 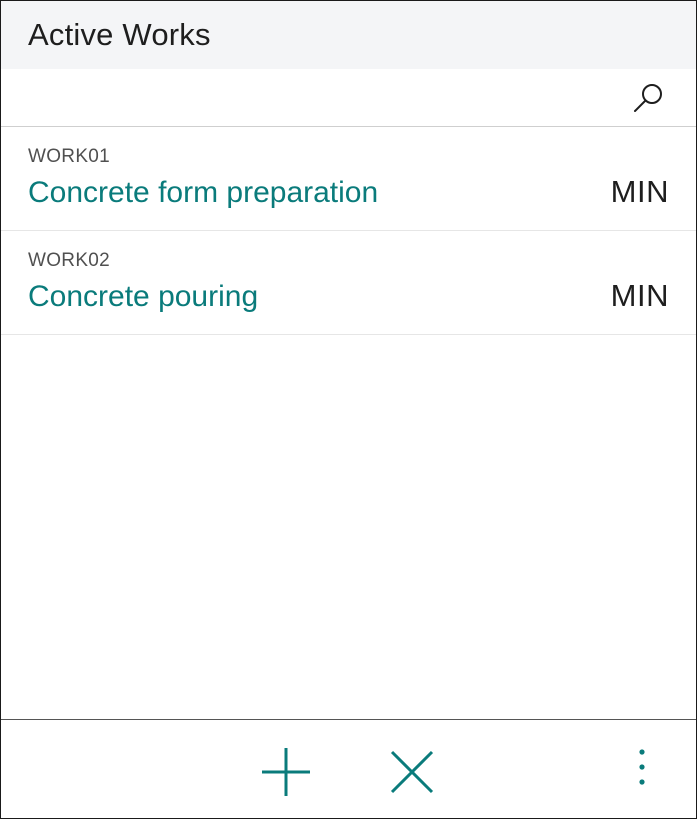 I want to click on list-item: WORK02 Concrete pouring MIN, so click(x=348, y=283).